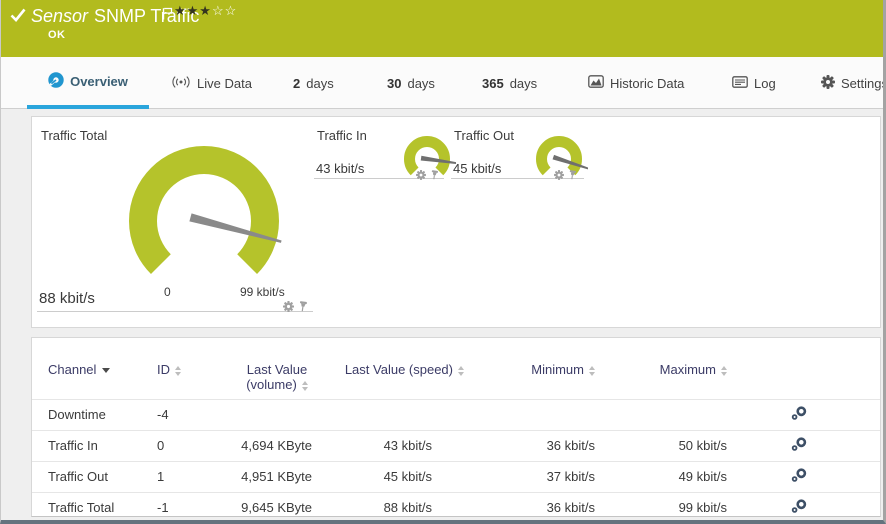 This screenshot has width=886, height=524. Describe the element at coordinates (687, 446) in the screenshot. I see `channel-maximum: 50 kbit/s` at that location.